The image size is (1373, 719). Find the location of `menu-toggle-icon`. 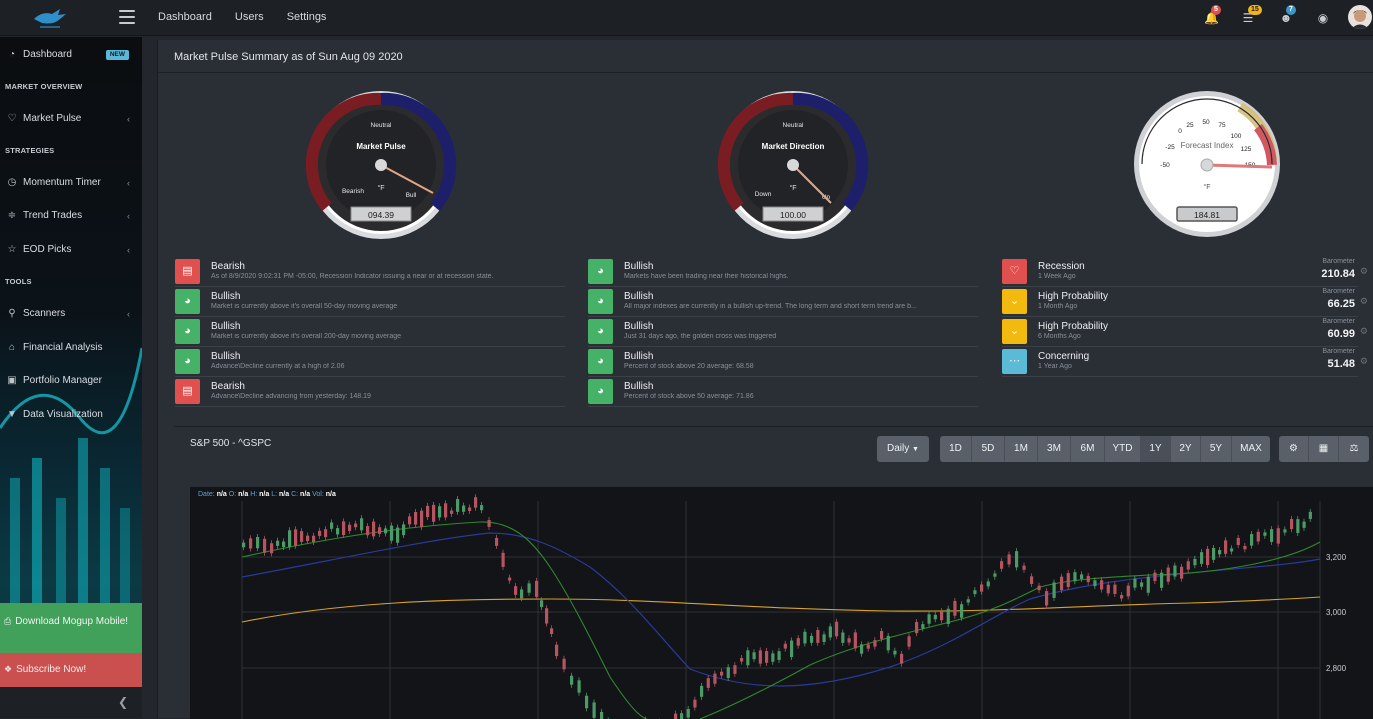

menu-toggle-icon is located at coordinates (127, 17).